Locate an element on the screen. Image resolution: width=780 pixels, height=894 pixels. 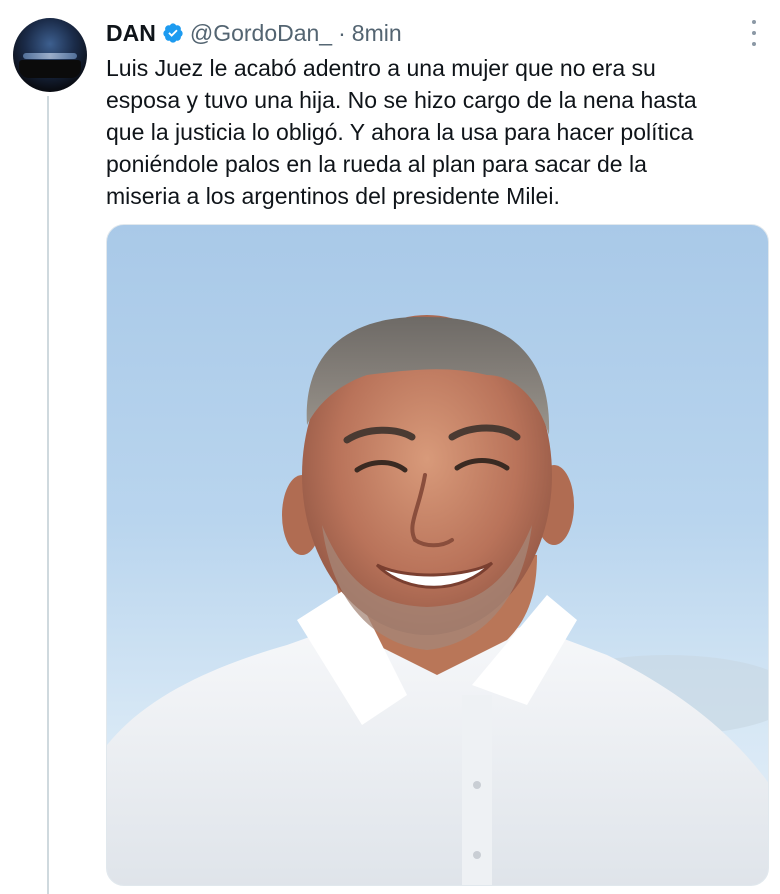
more-options-icon is located at coordinates (754, 33).